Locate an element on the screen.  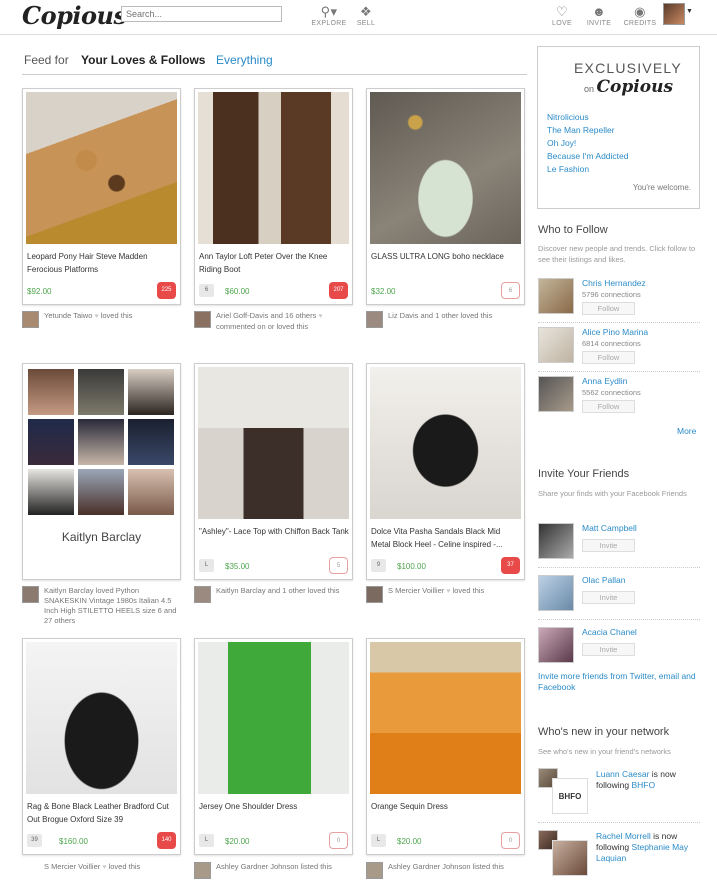
follow-name: Anna Eydlin is located at coordinates (604, 381).